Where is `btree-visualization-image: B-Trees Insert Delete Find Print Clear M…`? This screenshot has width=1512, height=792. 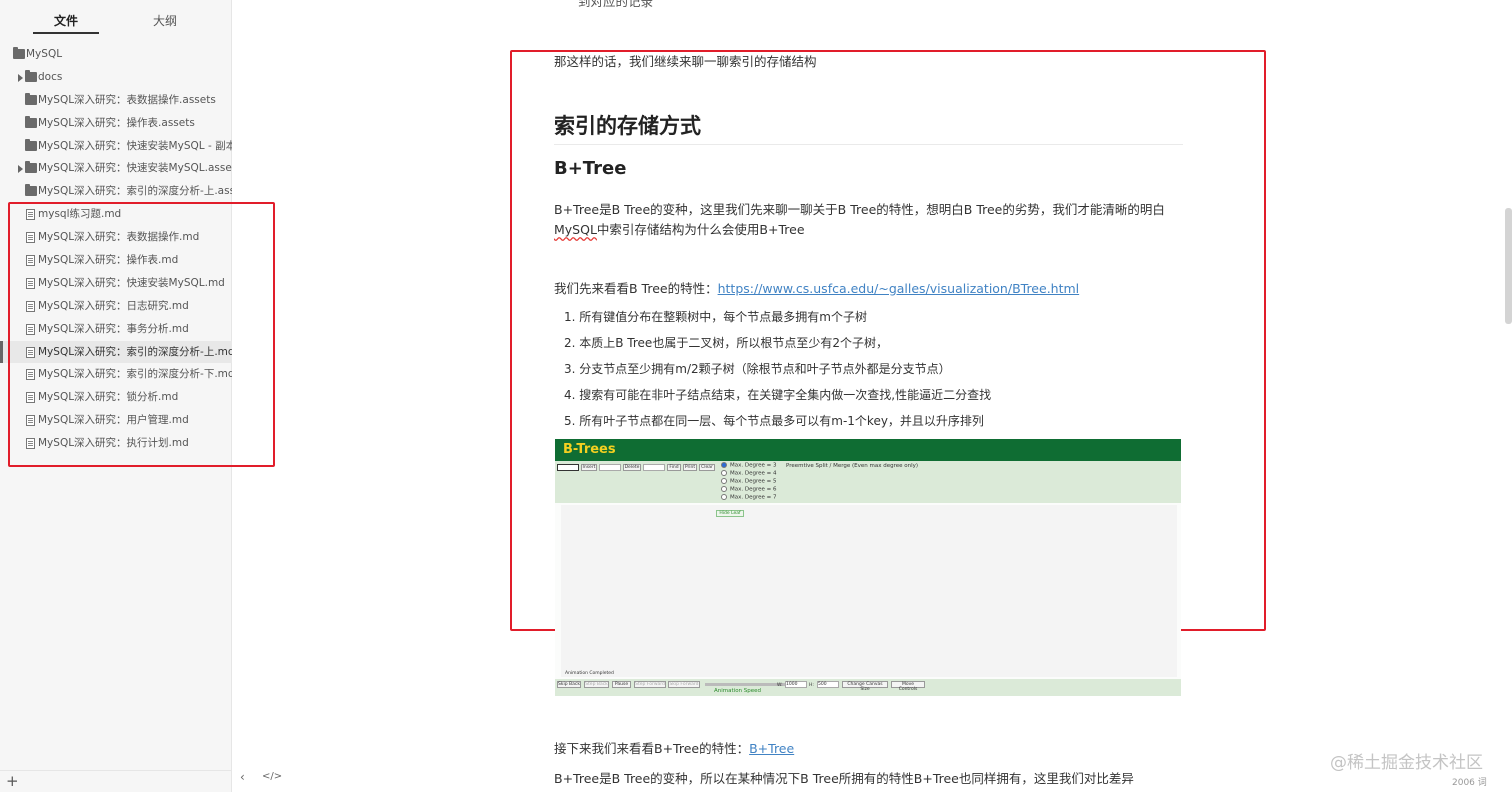 btree-visualization-image: B-Trees Insert Delete Find Print Clear M… is located at coordinates (868, 567).